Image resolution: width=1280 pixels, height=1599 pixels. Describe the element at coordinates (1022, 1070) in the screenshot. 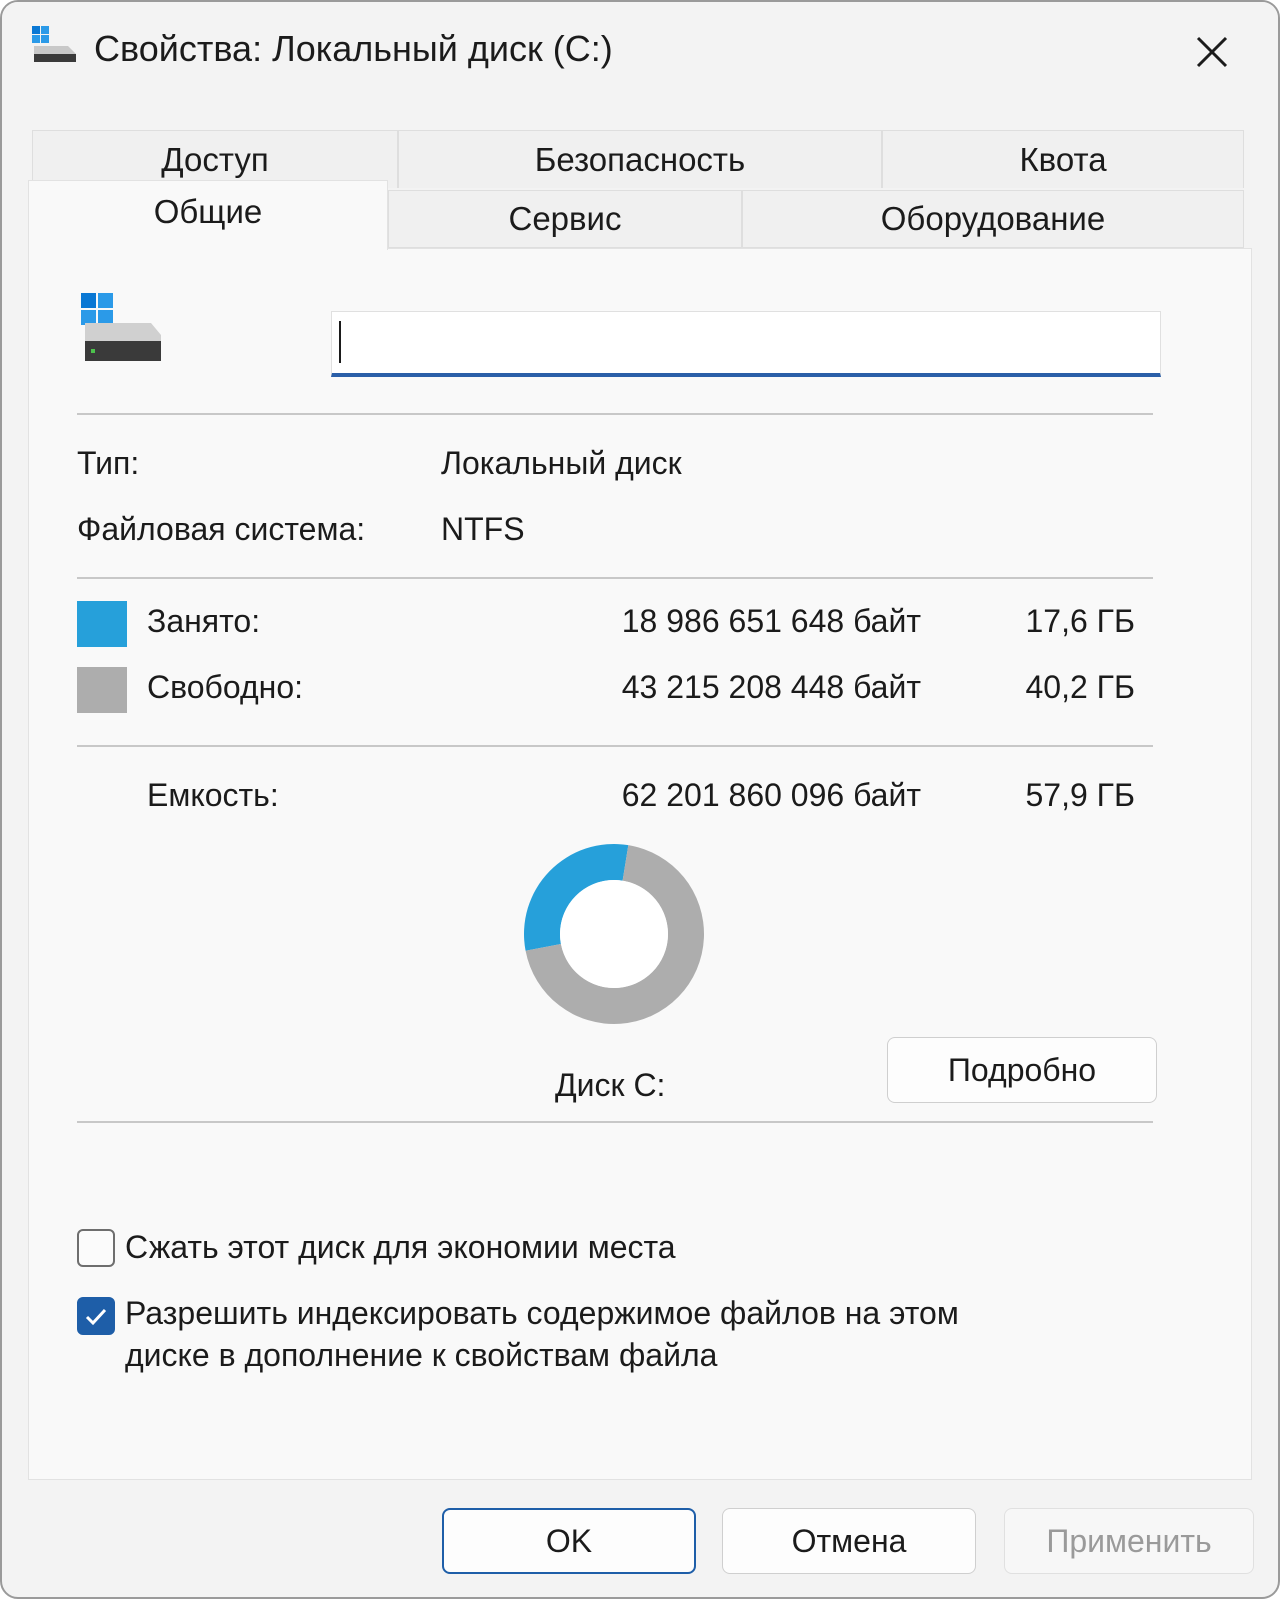

I see `details-button: Подробно` at that location.